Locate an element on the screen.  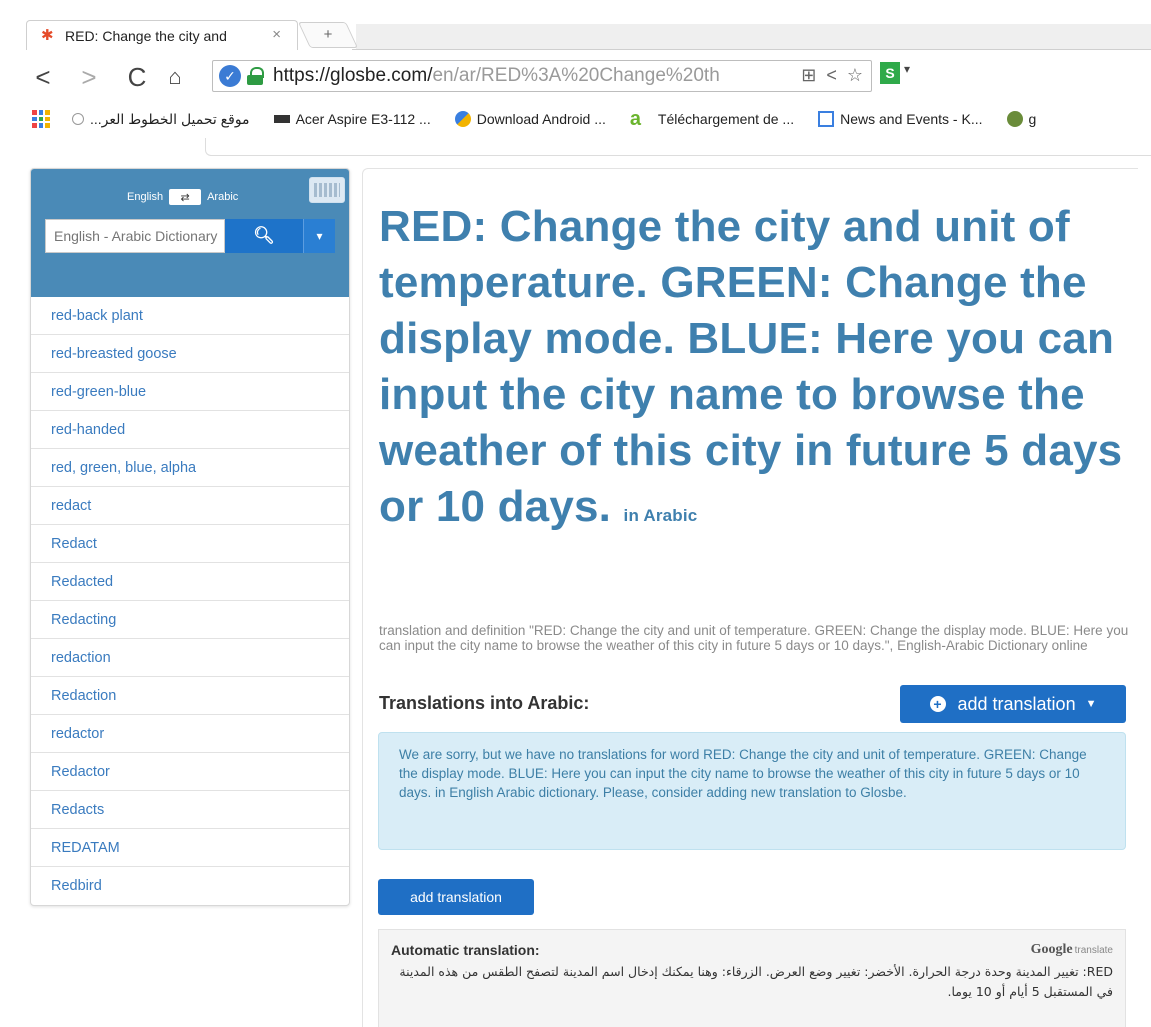
swap-languages-icon: ⇄ is located at coordinates (185, 197).